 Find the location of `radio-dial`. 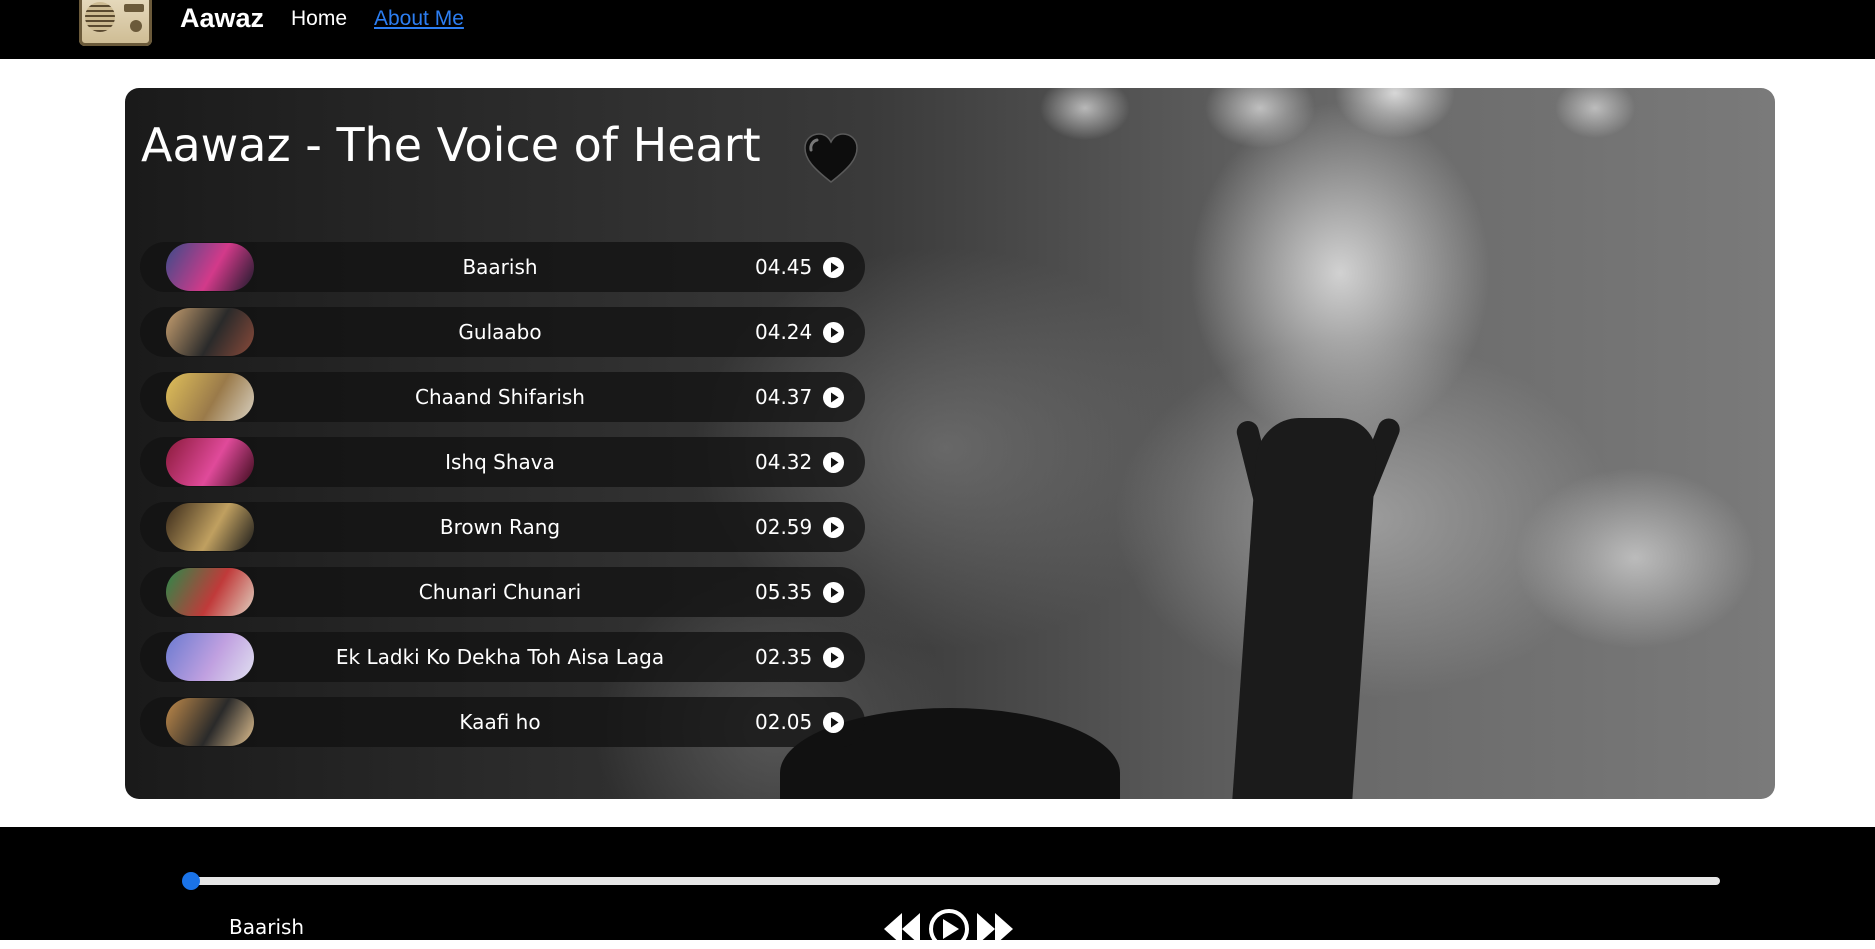

radio-dial is located at coordinates (134, 8).